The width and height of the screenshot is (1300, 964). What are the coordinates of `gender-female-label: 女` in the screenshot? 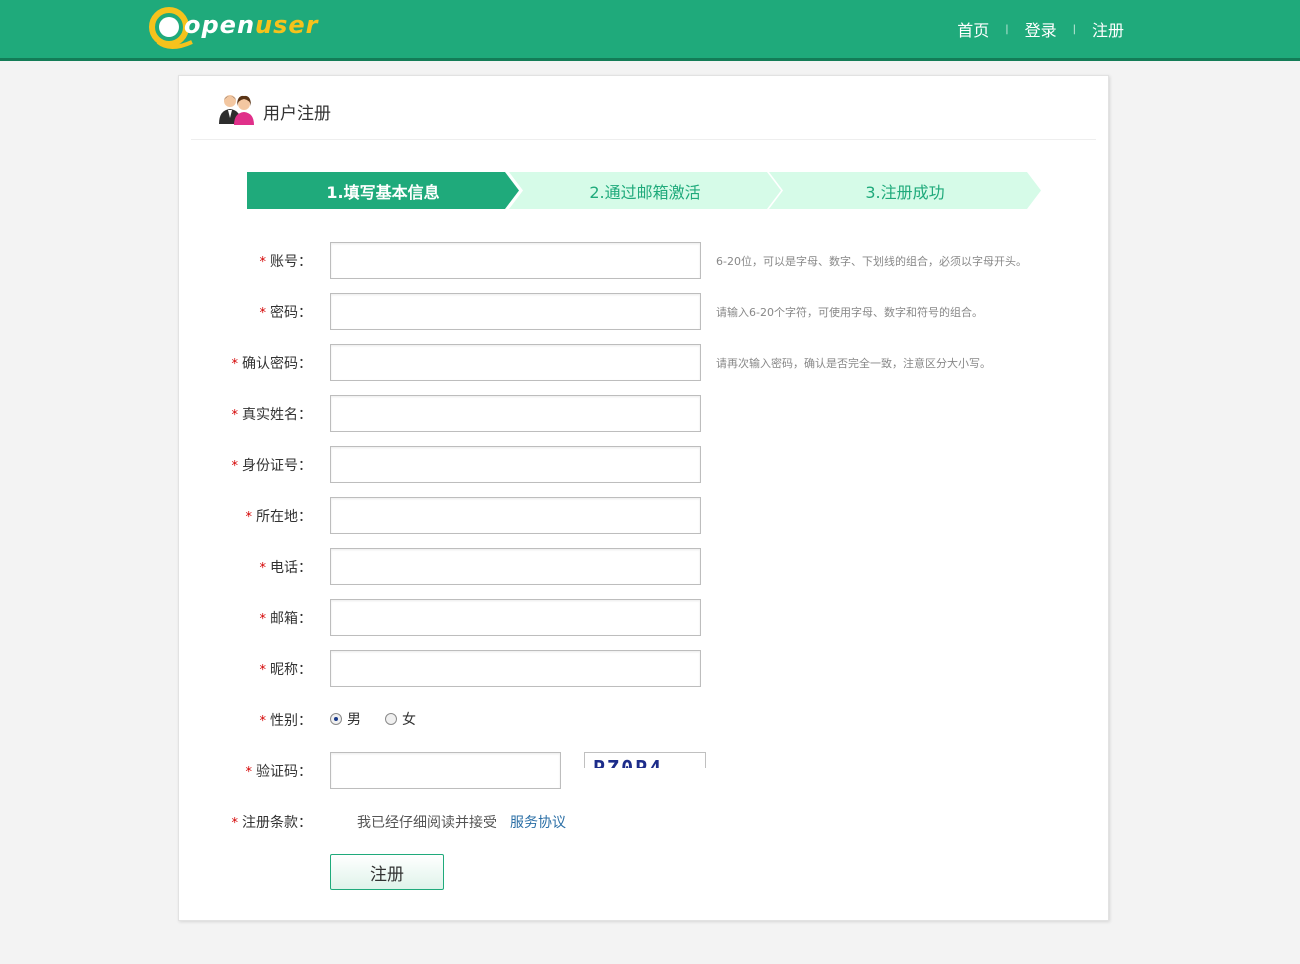 It's located at (409, 719).